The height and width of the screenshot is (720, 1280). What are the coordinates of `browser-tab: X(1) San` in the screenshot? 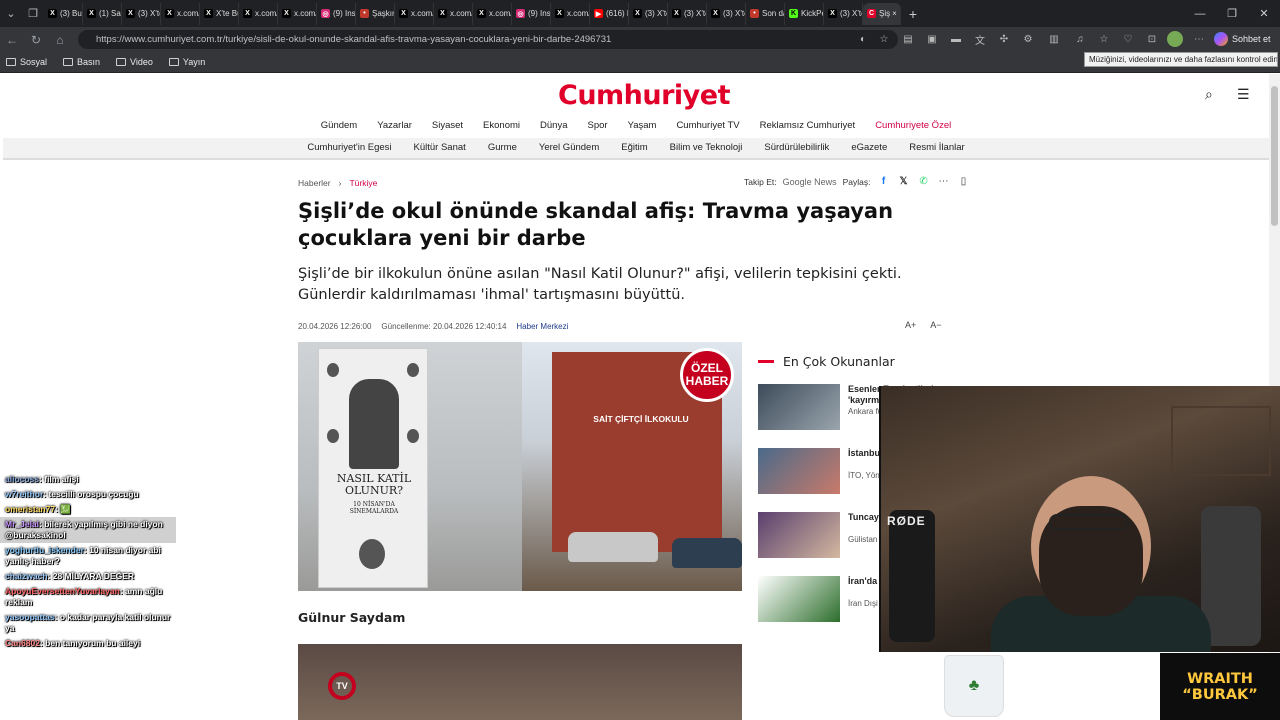 It's located at (102, 13).